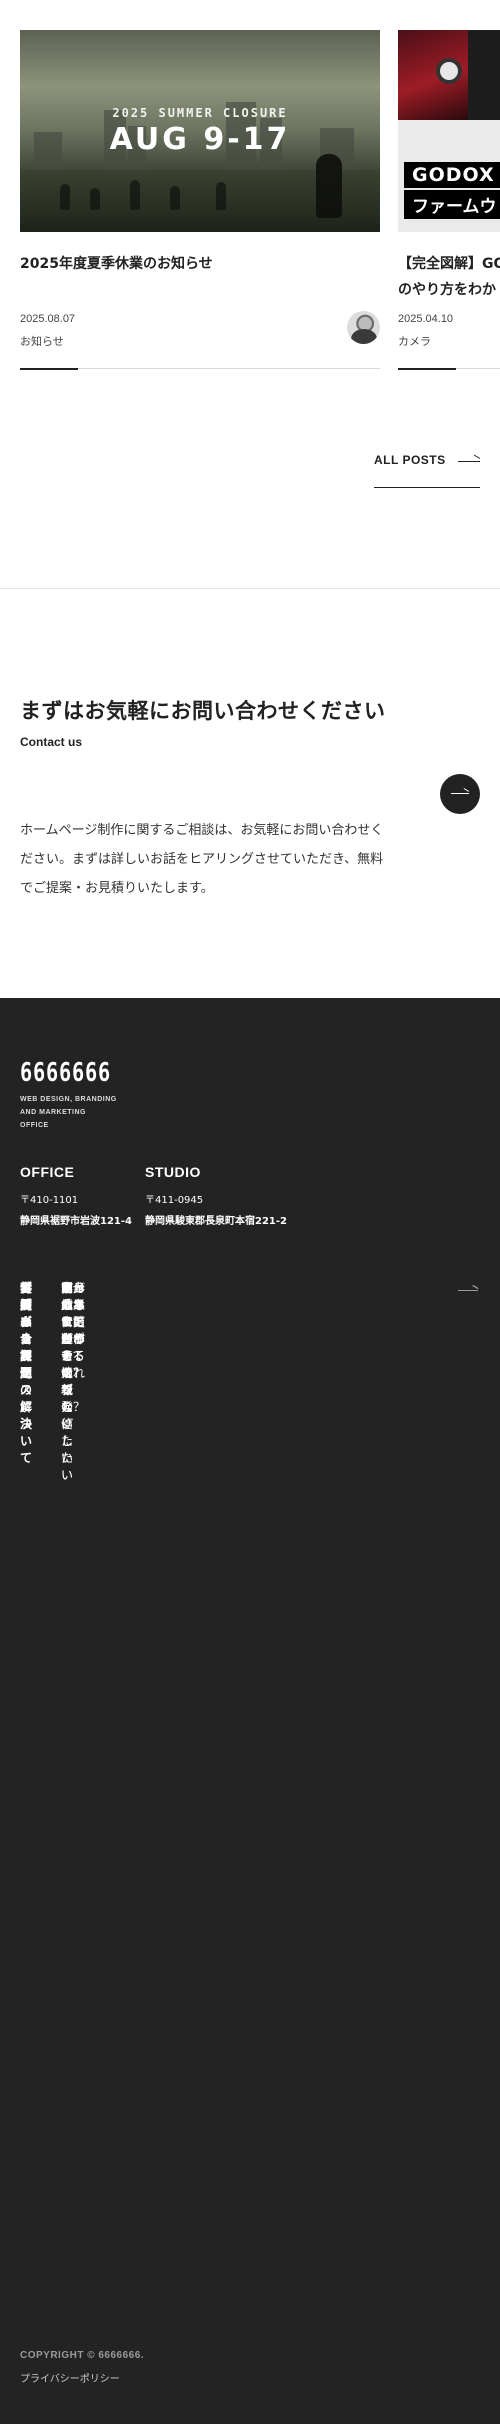  I want to click on news-card-category: お知らせ, so click(42, 341).